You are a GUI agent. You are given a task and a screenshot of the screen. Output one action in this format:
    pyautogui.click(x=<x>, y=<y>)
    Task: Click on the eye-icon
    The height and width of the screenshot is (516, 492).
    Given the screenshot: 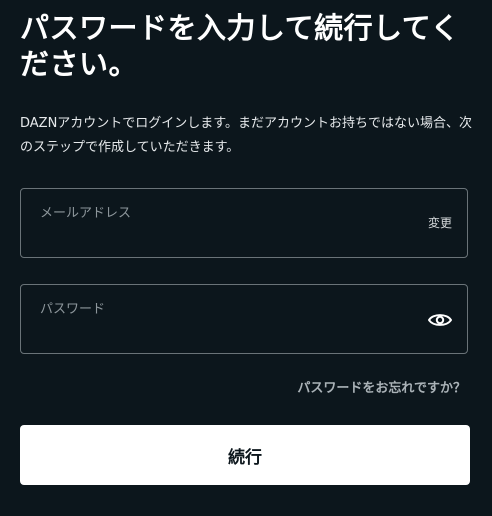 What is the action you would take?
    pyautogui.click(x=440, y=320)
    